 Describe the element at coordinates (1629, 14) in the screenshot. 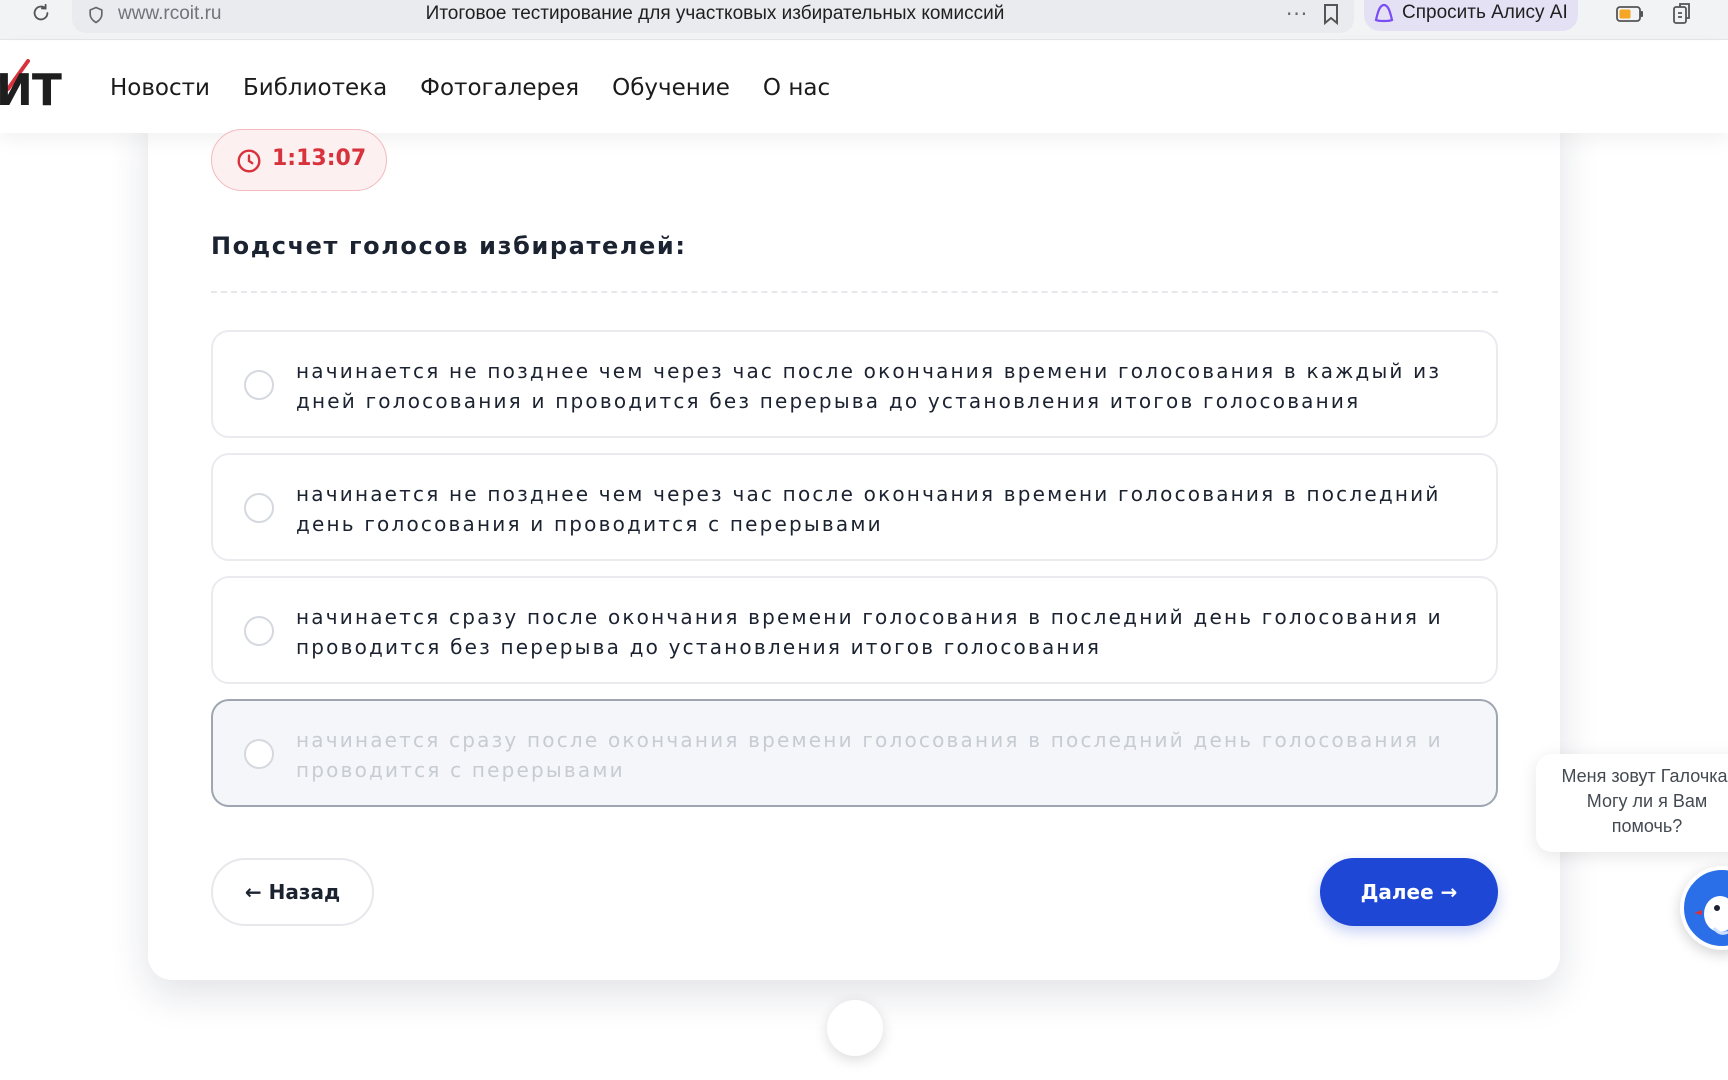

I see `battery-icon` at that location.